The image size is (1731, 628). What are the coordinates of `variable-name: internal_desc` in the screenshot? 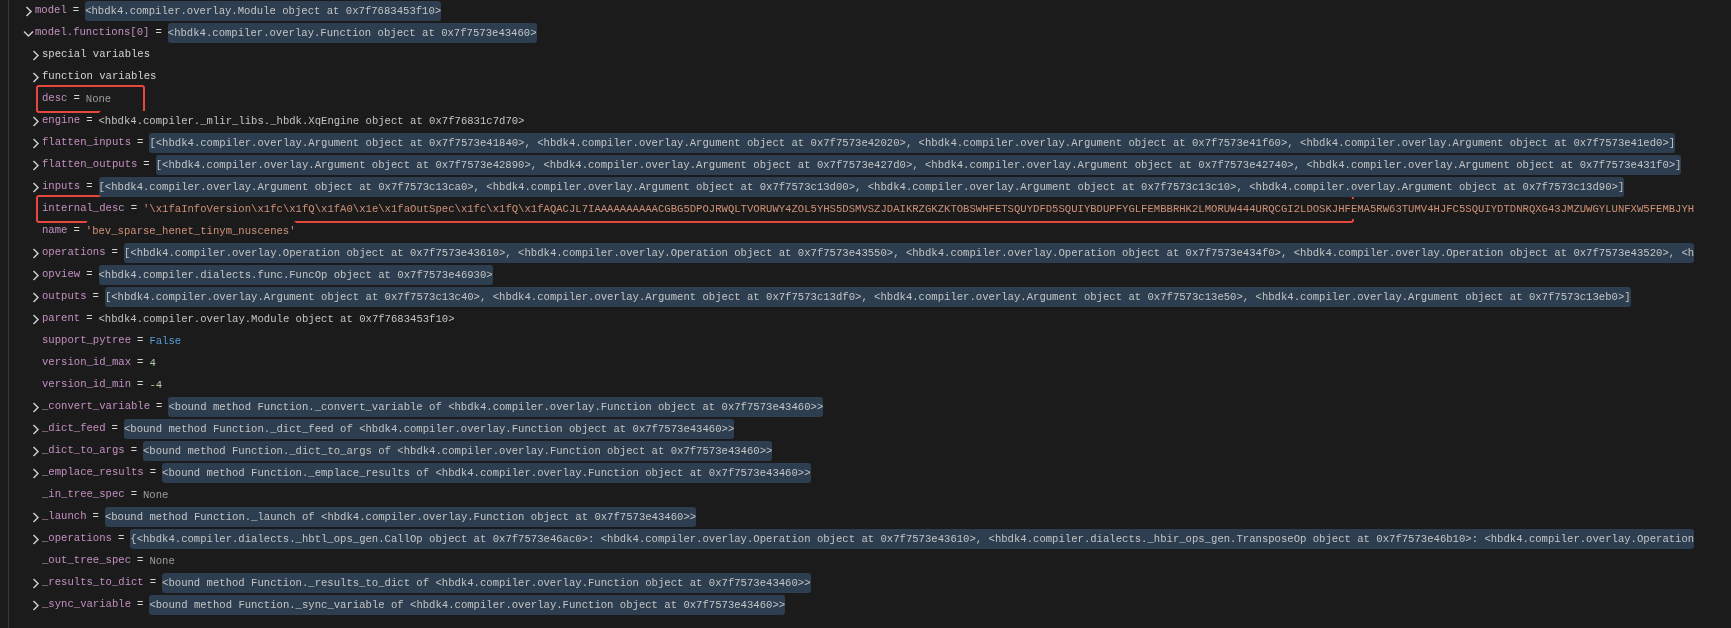 It's located at (83, 209).